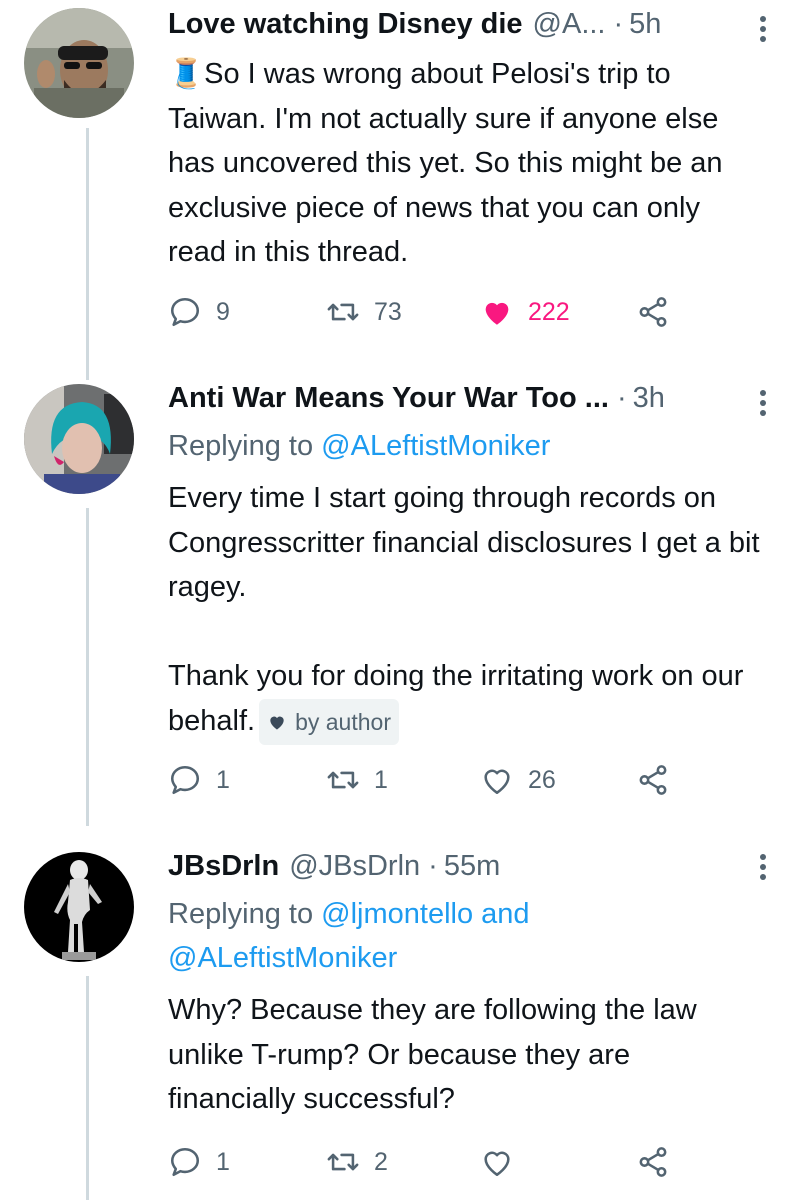  Describe the element at coordinates (501, 914) in the screenshot. I see `replying-and: and` at that location.